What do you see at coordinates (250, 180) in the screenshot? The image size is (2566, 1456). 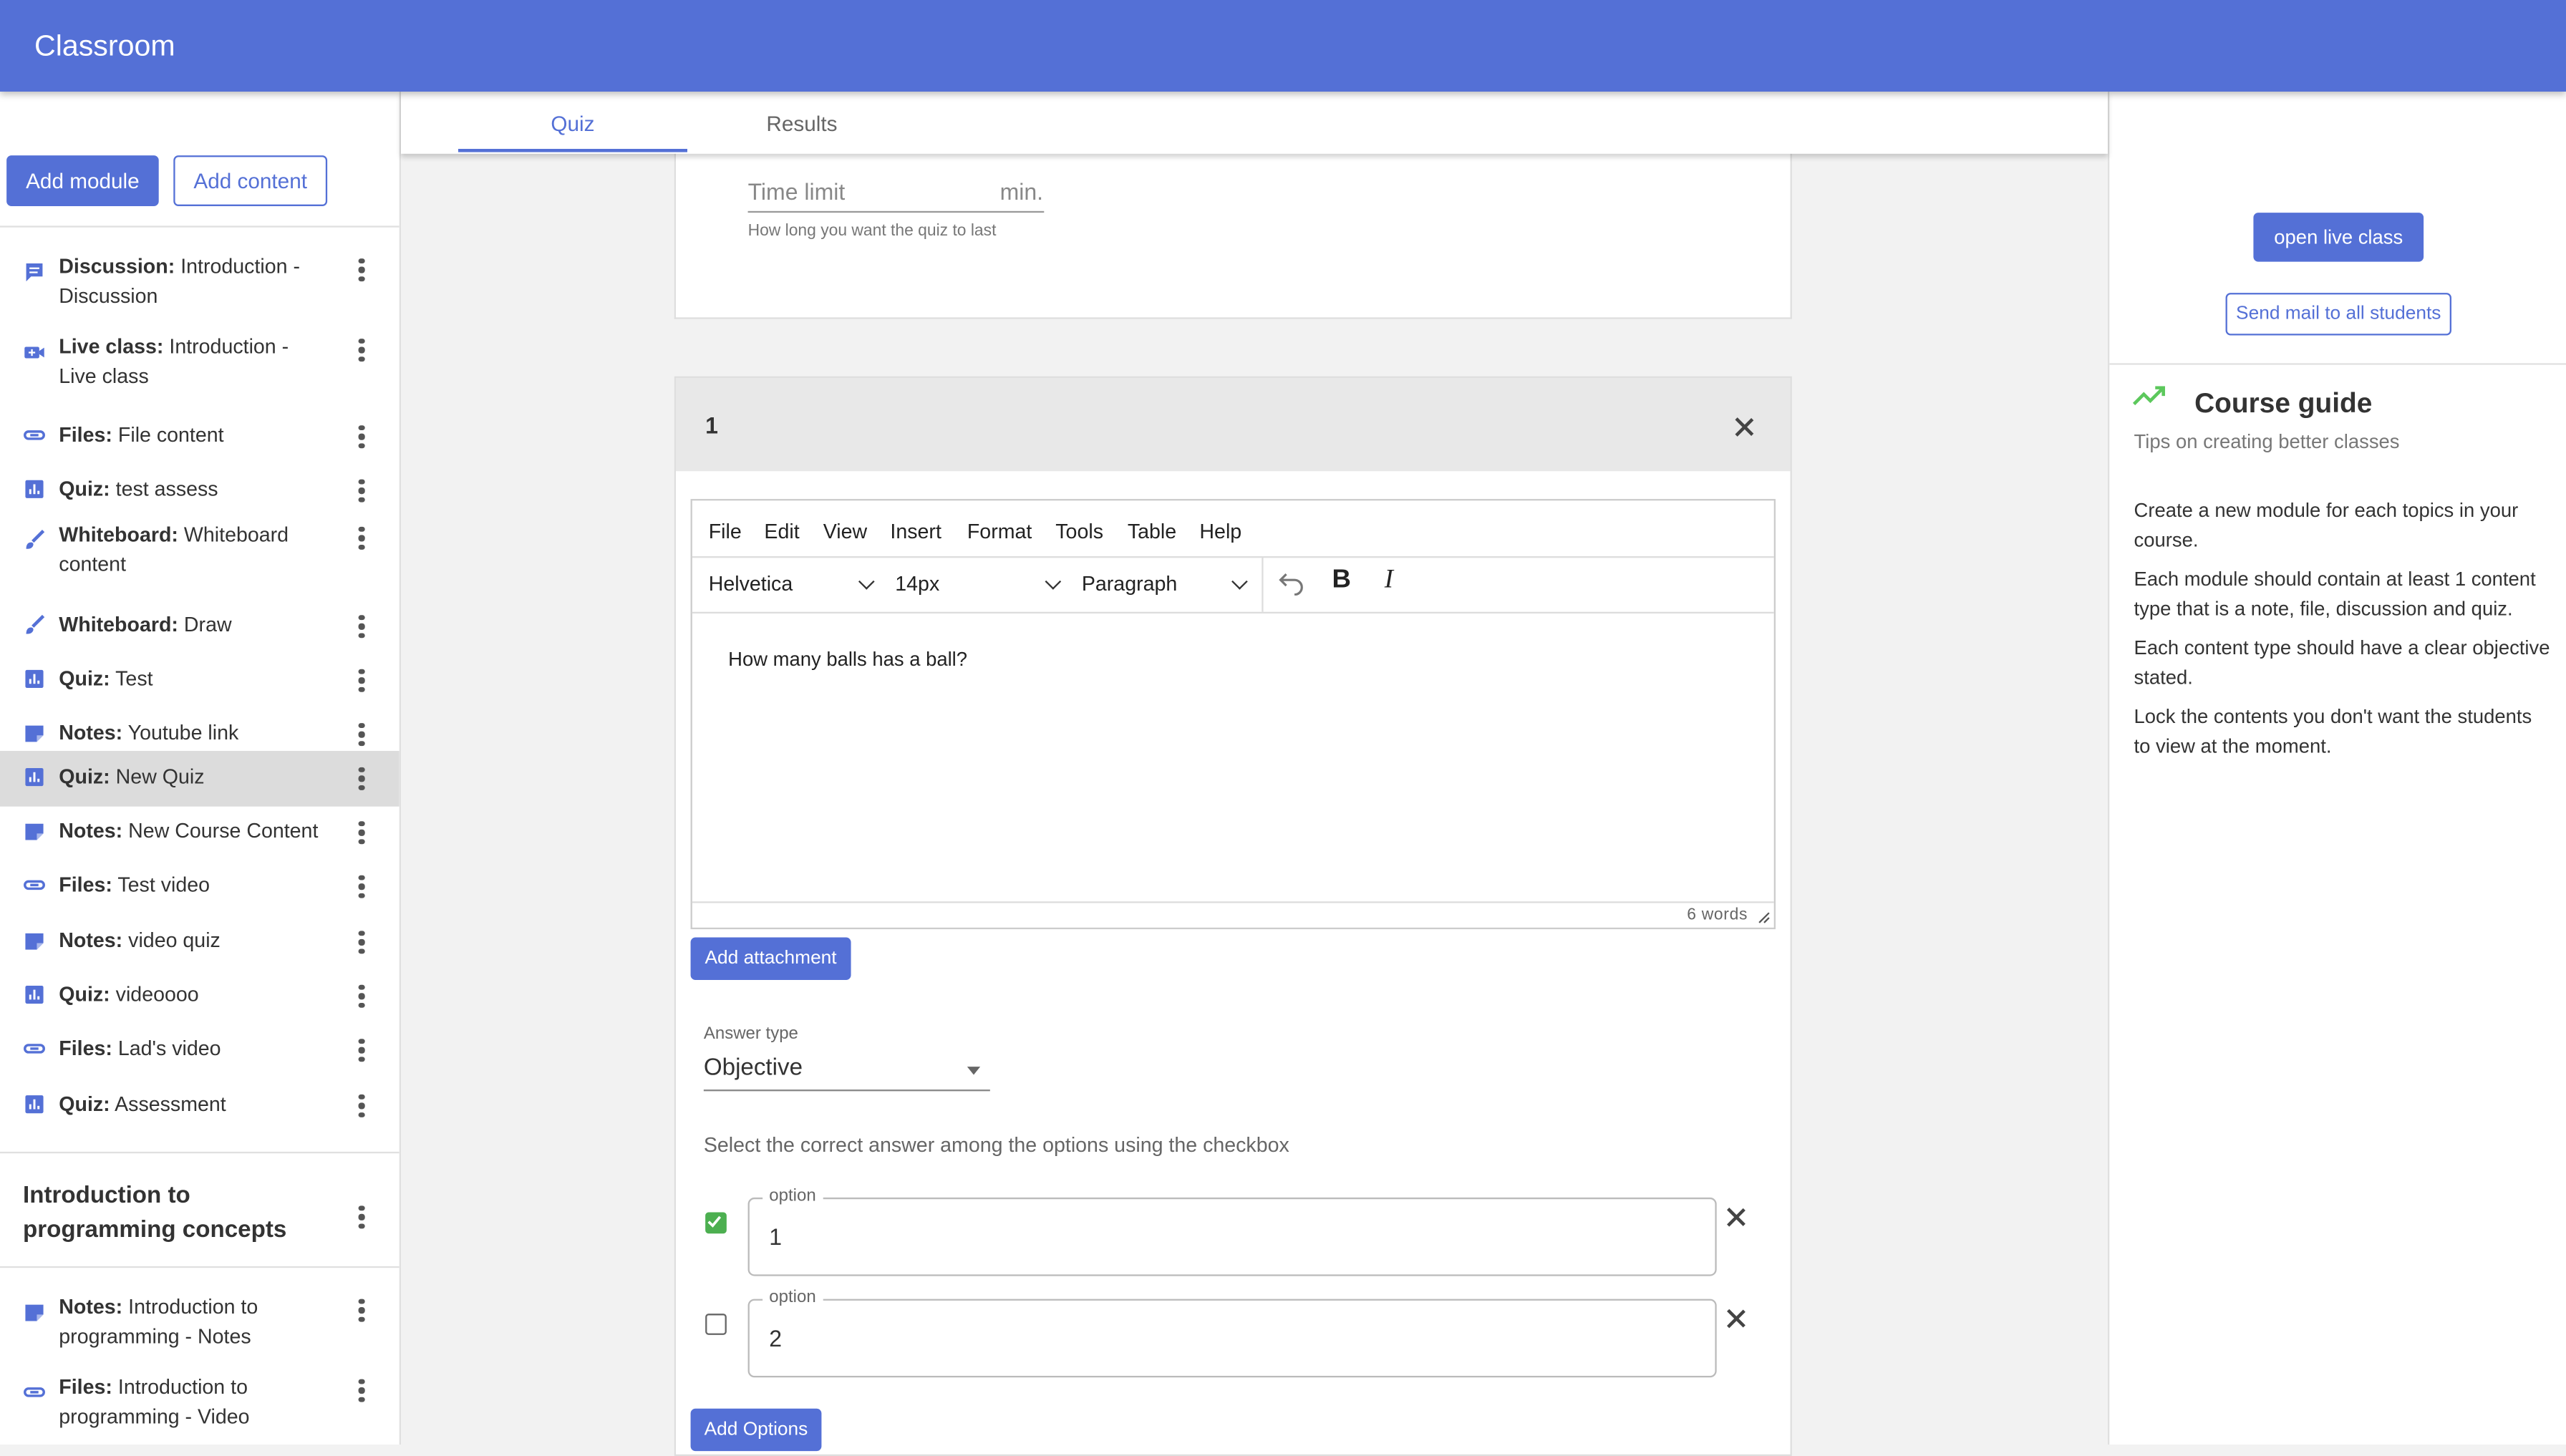 I see `add-content-button: Add content` at bounding box center [250, 180].